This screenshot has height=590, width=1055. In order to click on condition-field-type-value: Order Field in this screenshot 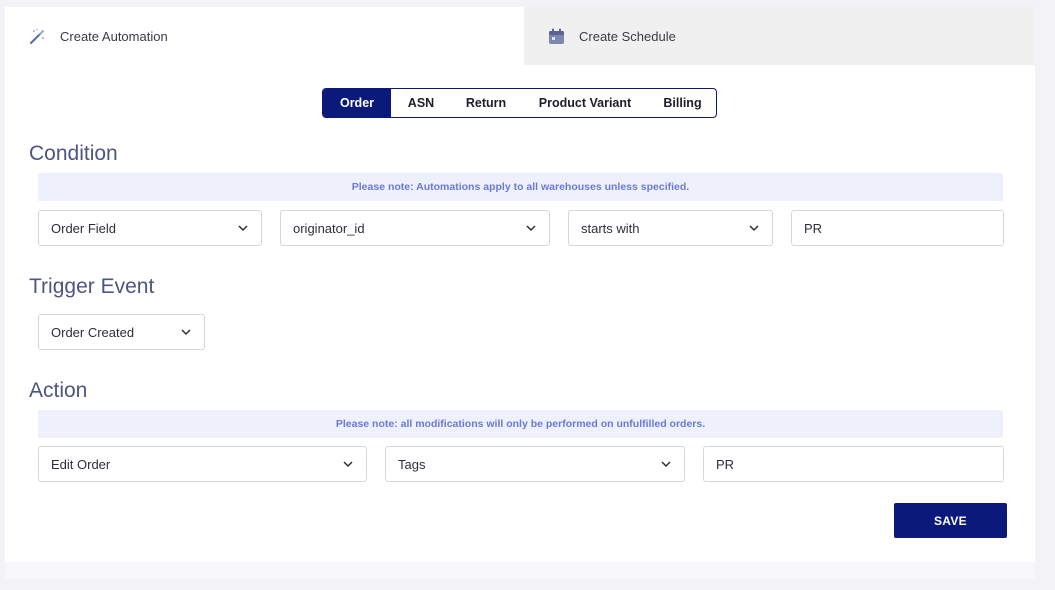, I will do `click(84, 228)`.